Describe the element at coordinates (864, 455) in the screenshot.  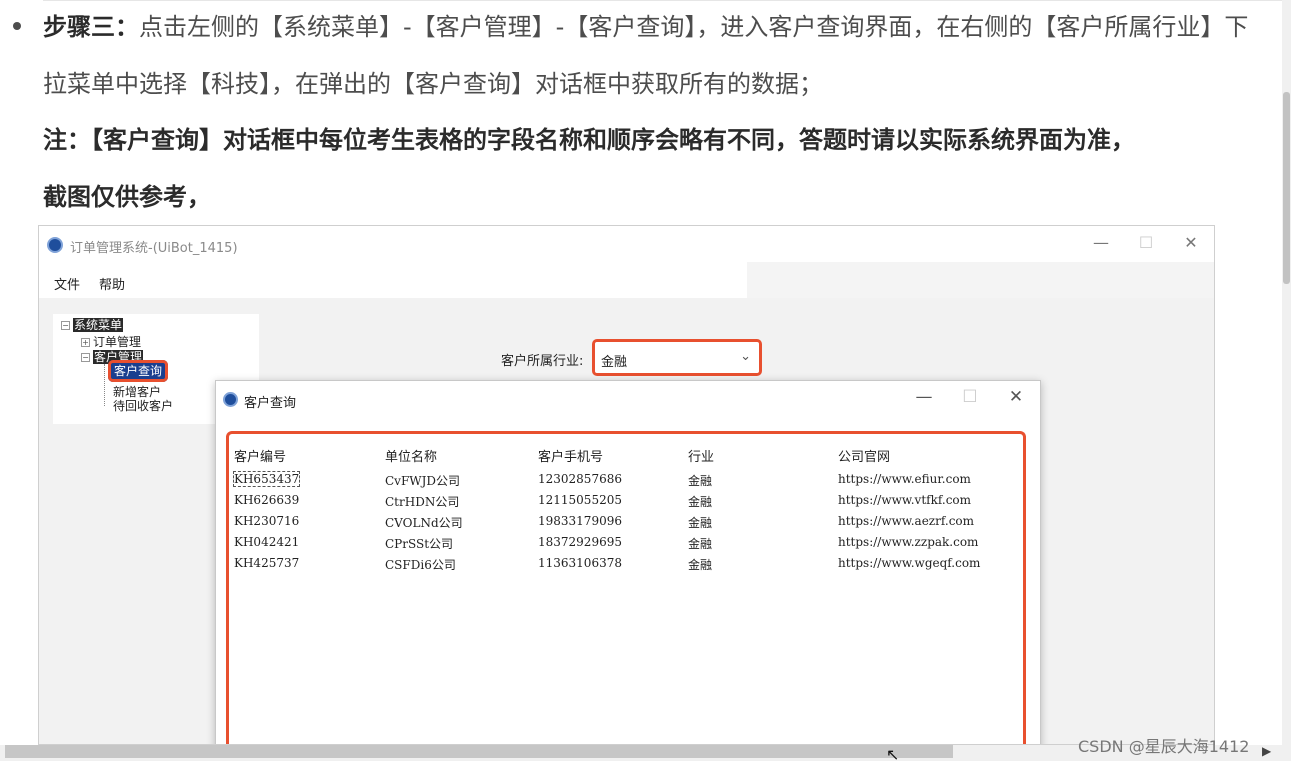
I see `column-header: 公司官网` at that location.